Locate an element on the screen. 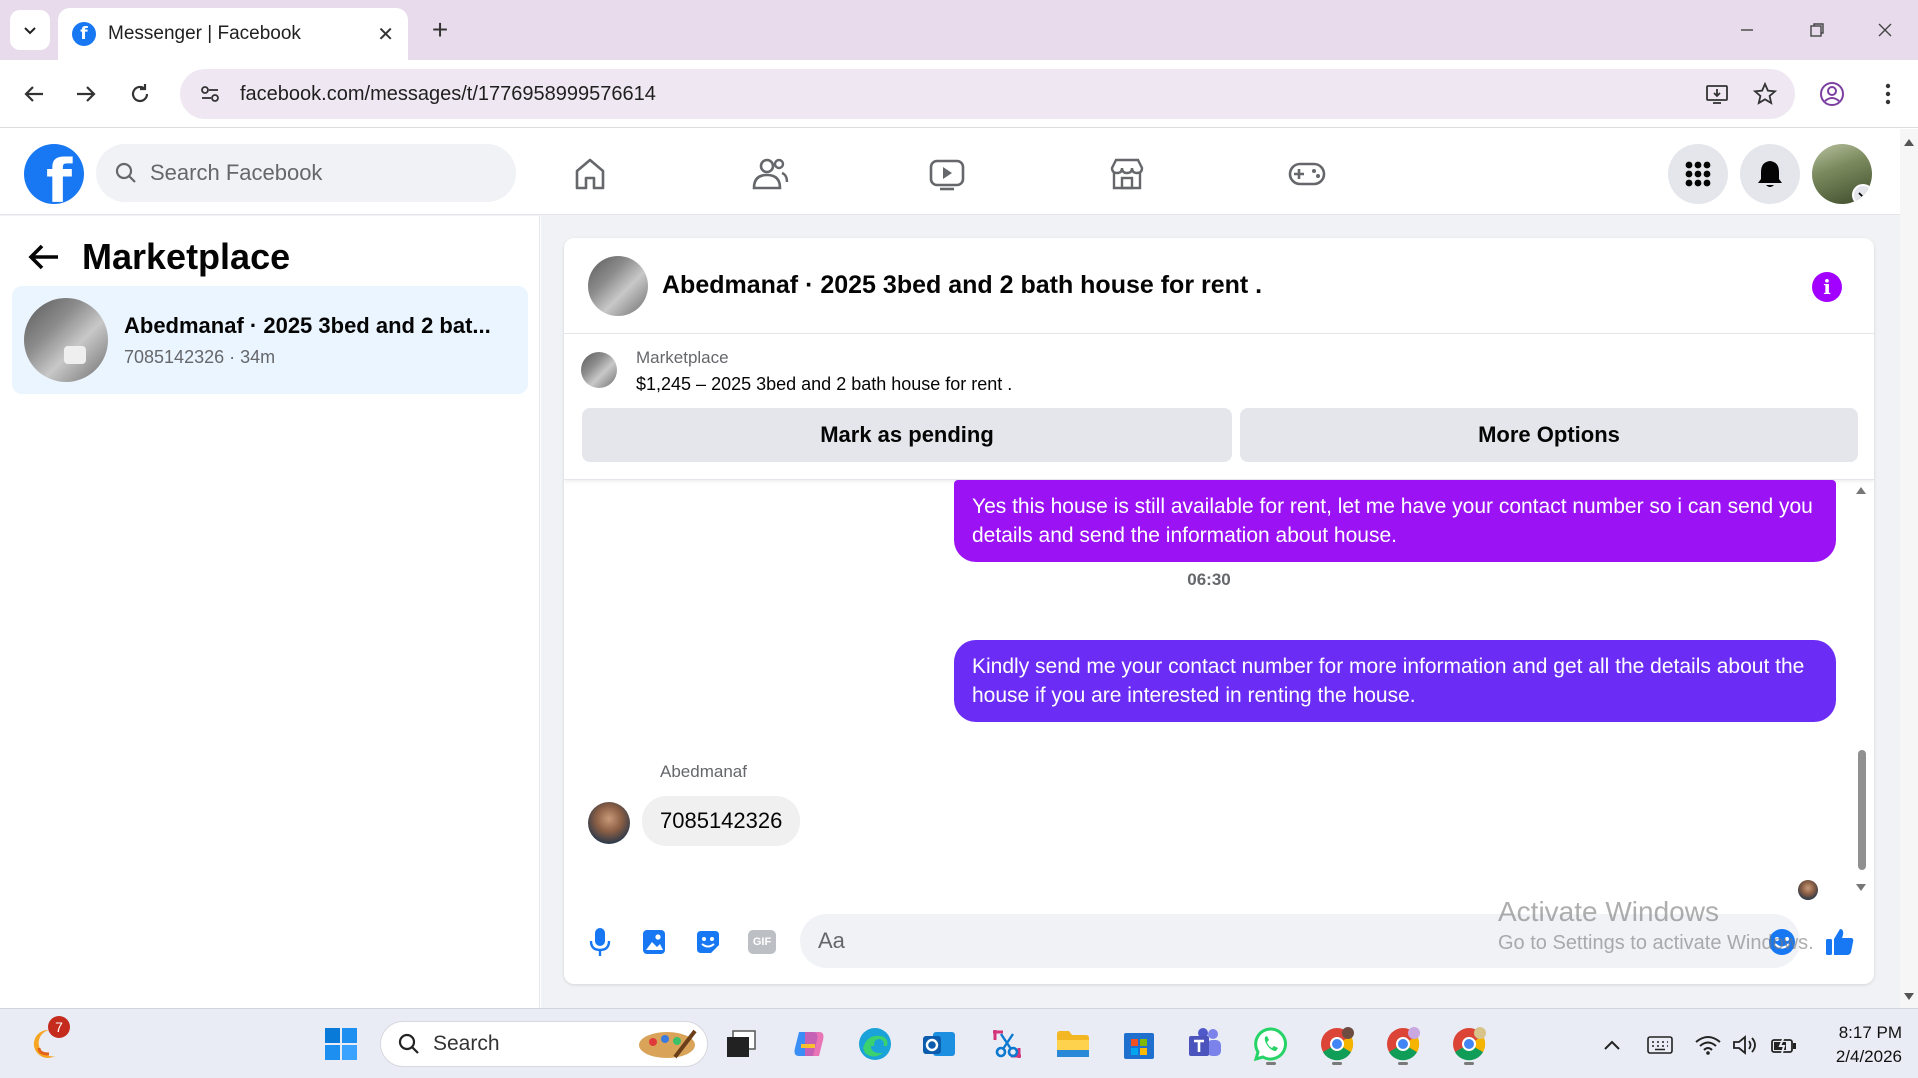 This screenshot has height=1078, width=1918. taskbar-teams is located at coordinates (1205, 1044).